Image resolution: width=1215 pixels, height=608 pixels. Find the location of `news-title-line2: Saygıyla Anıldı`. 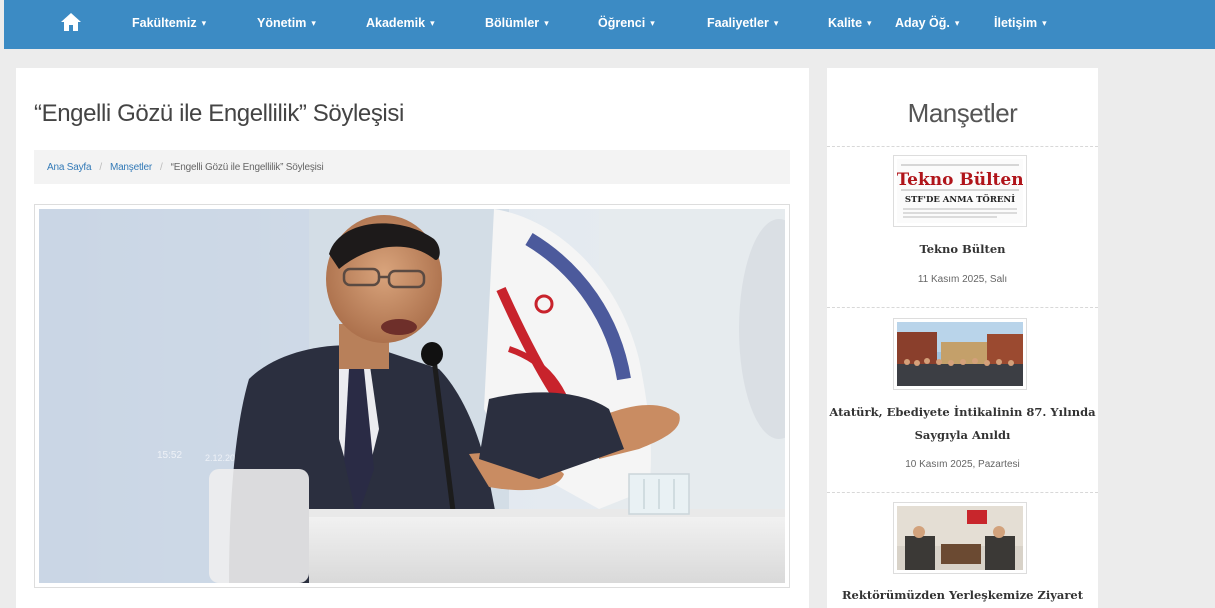

news-title-line2: Saygıyla Anıldı is located at coordinates (962, 435).